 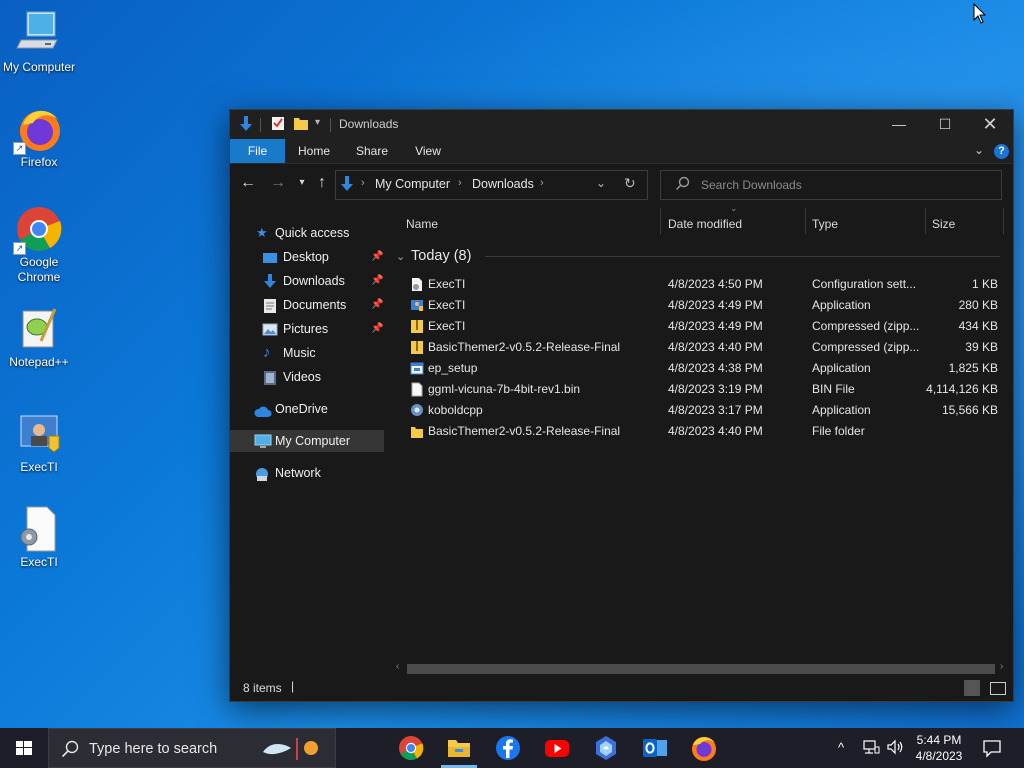 I want to click on close-button: ✕, so click(x=990, y=124).